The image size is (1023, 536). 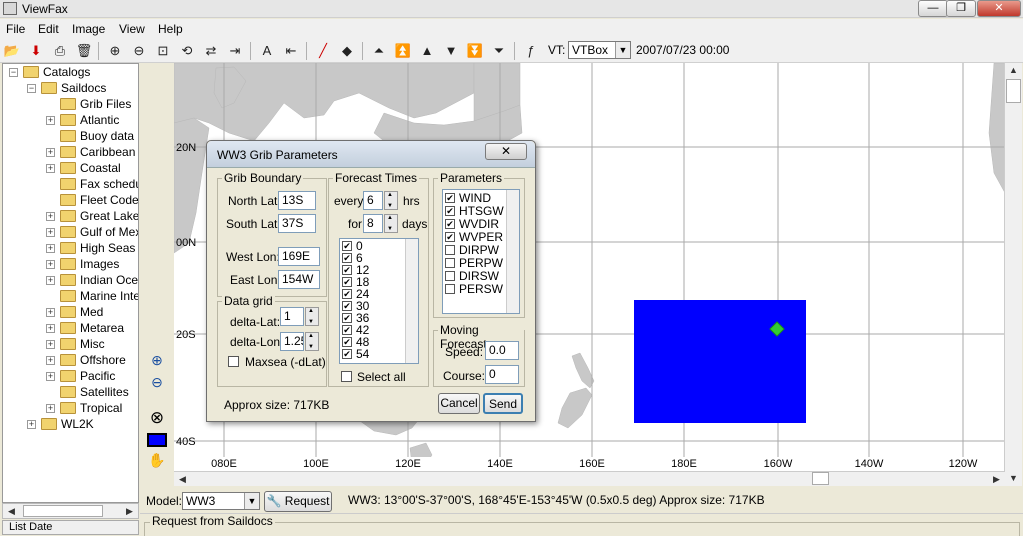 I want to click on tree-node: Buoy data, so click(x=70, y=136).